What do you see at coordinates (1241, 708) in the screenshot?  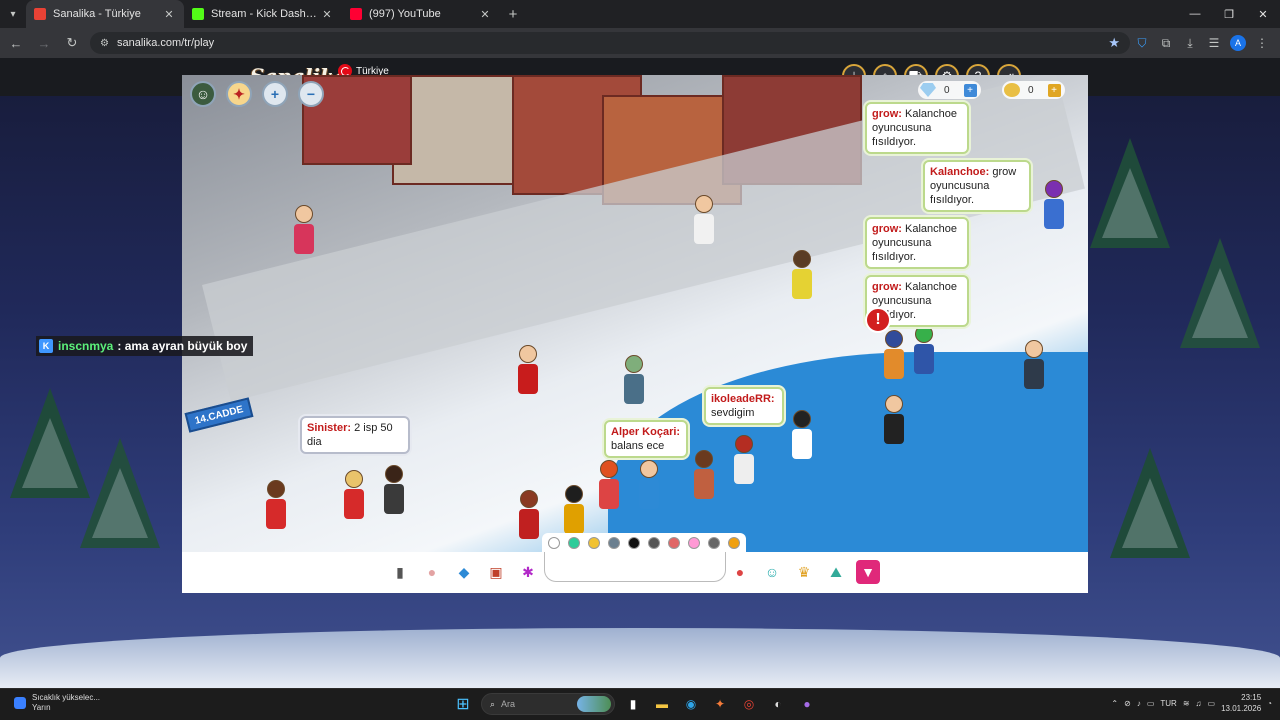 I see `clock-date: 13.01.2026` at bounding box center [1241, 708].